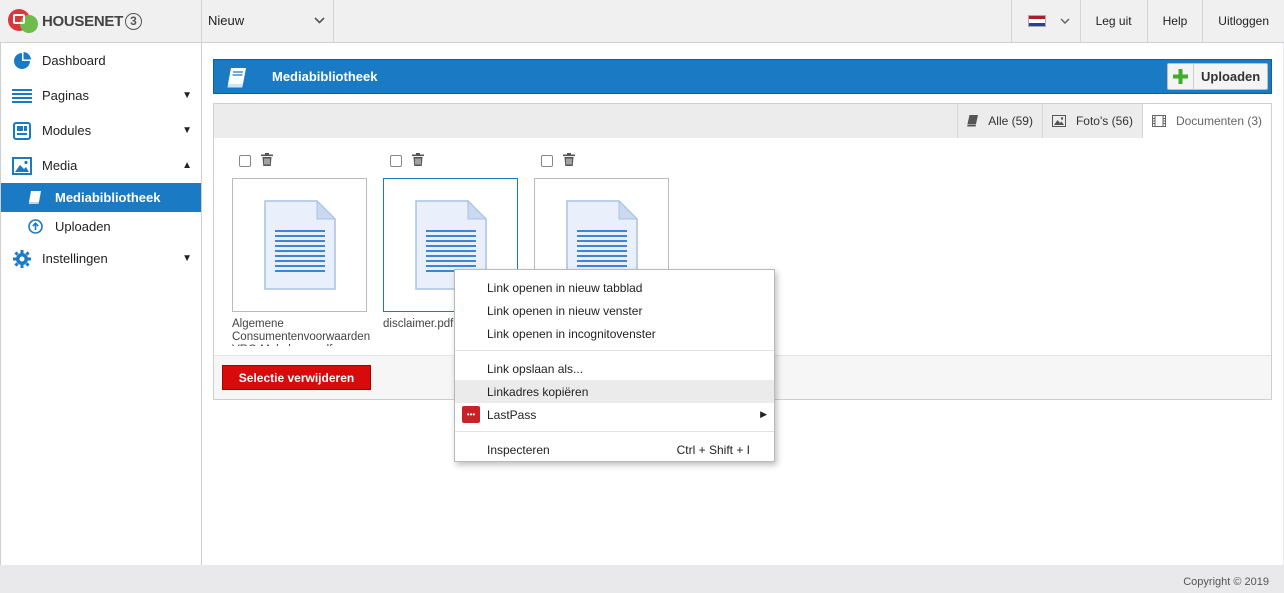 This screenshot has height=593, width=1284. Describe the element at coordinates (614, 287) in the screenshot. I see `menu-open-new-tab: Link openen in nieuw tabblad` at that location.